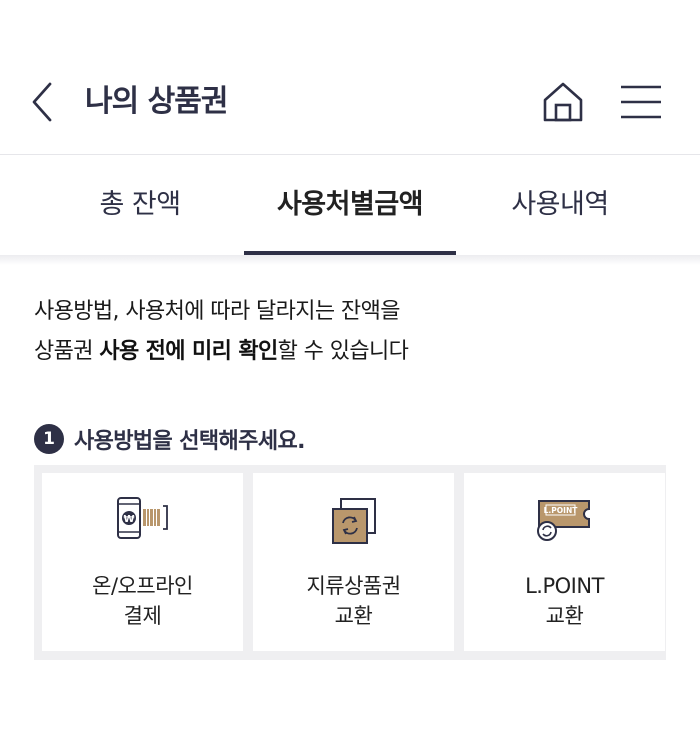 Image resolution: width=700 pixels, height=739 pixels. What do you see at coordinates (142, 562) in the screenshot?
I see `option-online-offline-payment: ₩ 온/오프라인 결제` at bounding box center [142, 562].